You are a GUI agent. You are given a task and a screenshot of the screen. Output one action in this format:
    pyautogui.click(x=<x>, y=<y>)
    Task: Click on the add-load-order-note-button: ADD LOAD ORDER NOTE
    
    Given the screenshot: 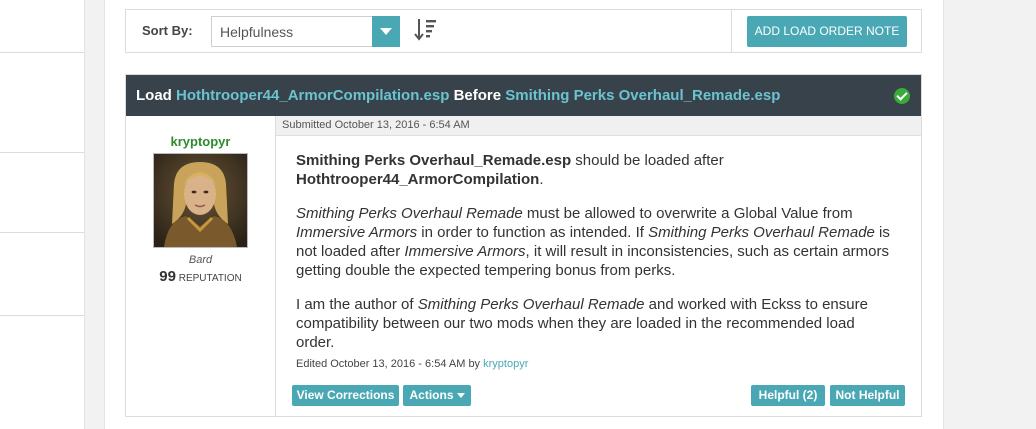 What is the action you would take?
    pyautogui.click(x=827, y=31)
    